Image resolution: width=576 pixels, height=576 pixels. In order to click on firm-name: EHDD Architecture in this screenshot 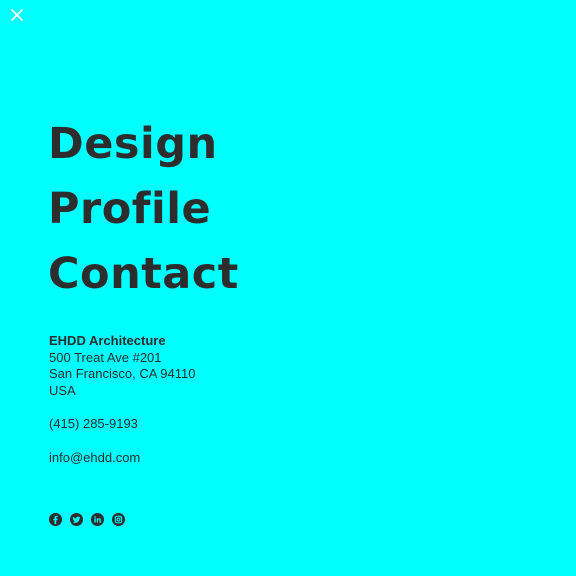, I will do `click(107, 340)`.